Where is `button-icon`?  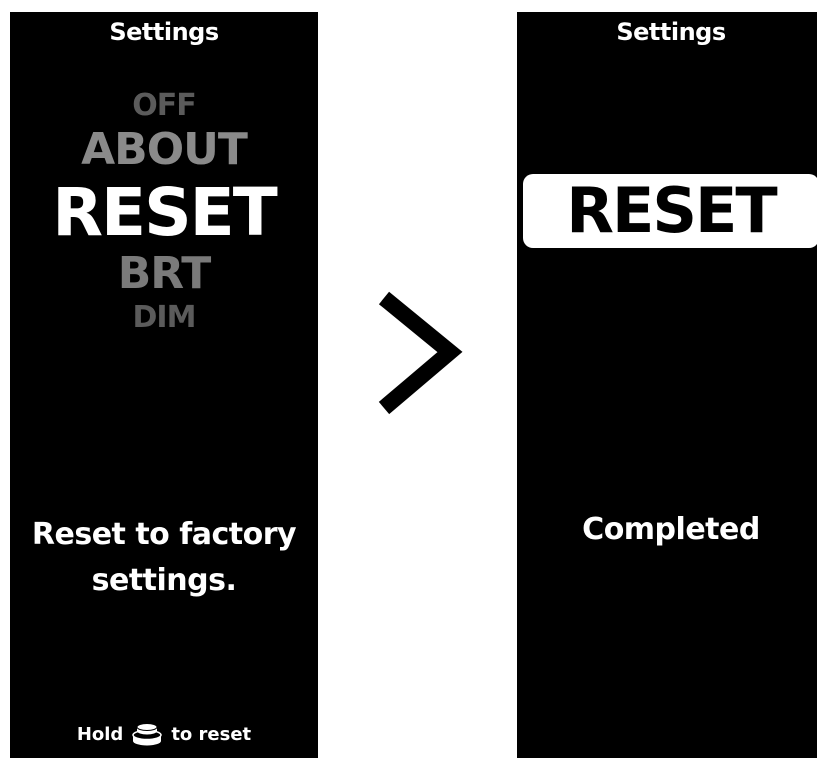
button-icon is located at coordinates (147, 734).